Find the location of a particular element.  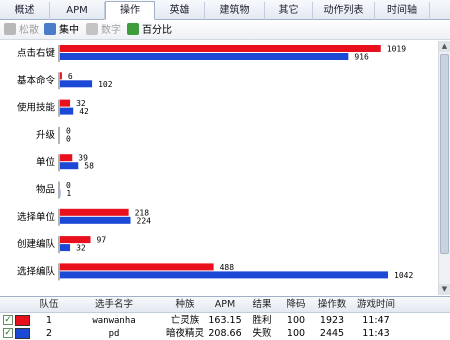

name-cell: wanwanha is located at coordinates (114, 321).